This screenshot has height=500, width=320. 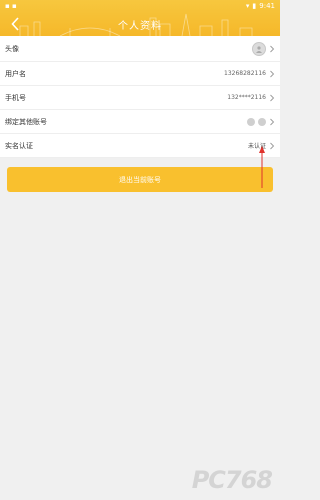 What do you see at coordinates (262, 167) in the screenshot?
I see `annotation-arrow` at bounding box center [262, 167].